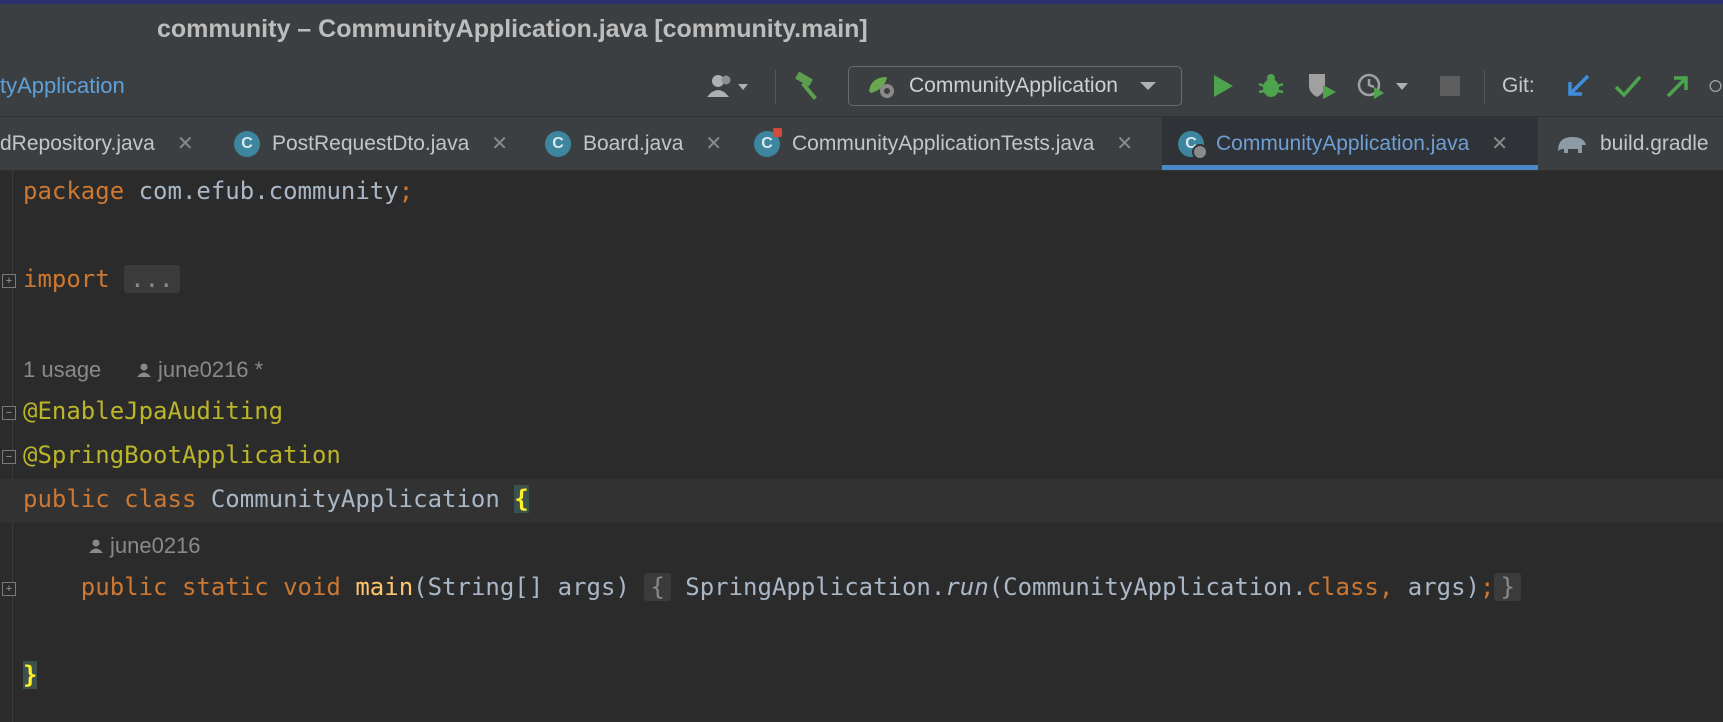 The height and width of the screenshot is (722, 1723). Describe the element at coordinates (943, 143) in the screenshot. I see `tab-label: CommunityApplicationTests.java` at that location.